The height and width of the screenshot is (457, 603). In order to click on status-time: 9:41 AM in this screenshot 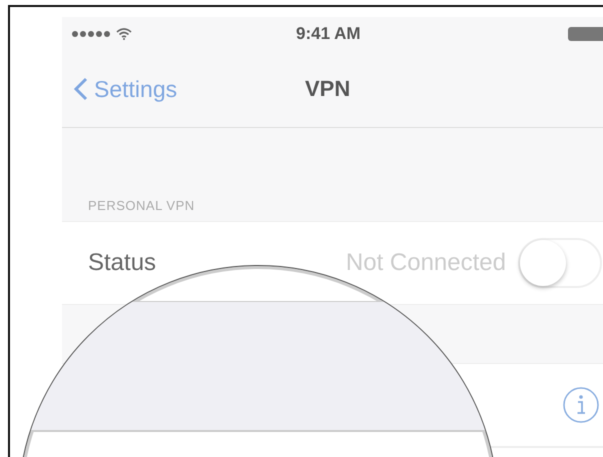, I will do `click(328, 34)`.